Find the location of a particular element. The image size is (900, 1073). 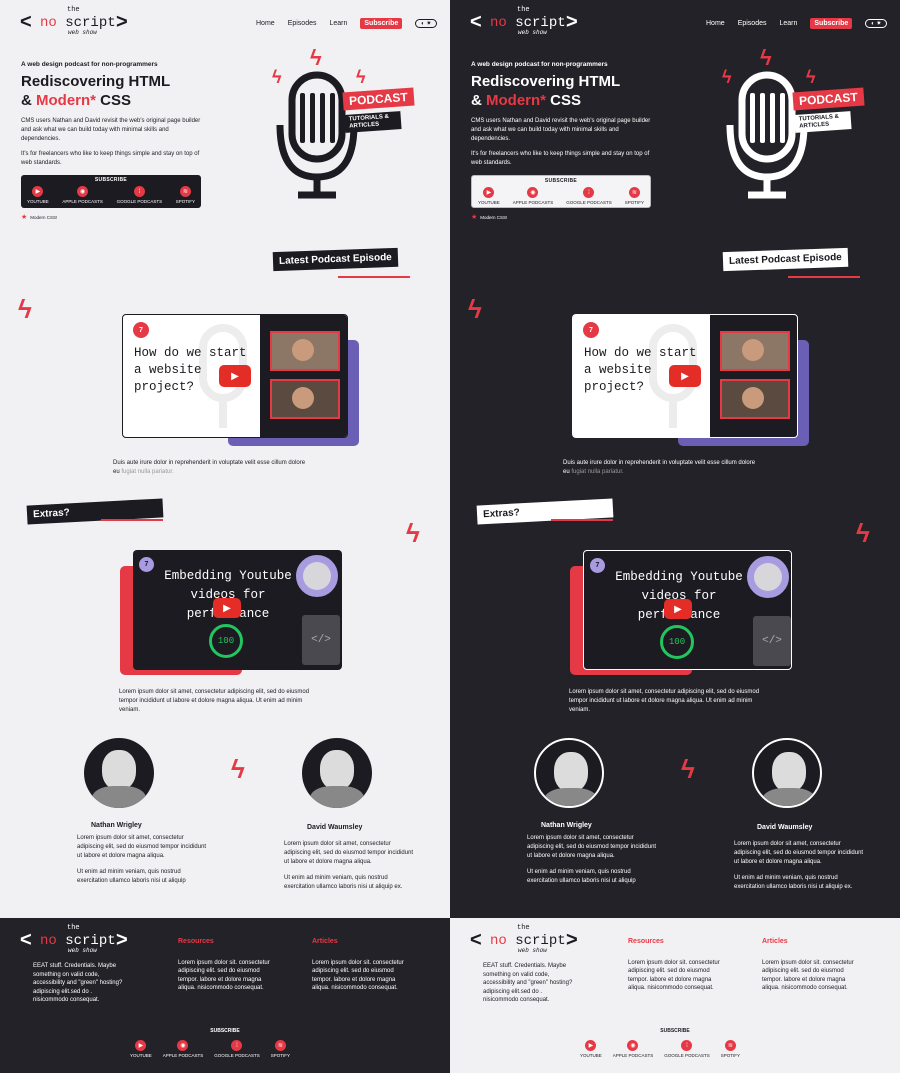

avatar is located at coordinates (317, 576).